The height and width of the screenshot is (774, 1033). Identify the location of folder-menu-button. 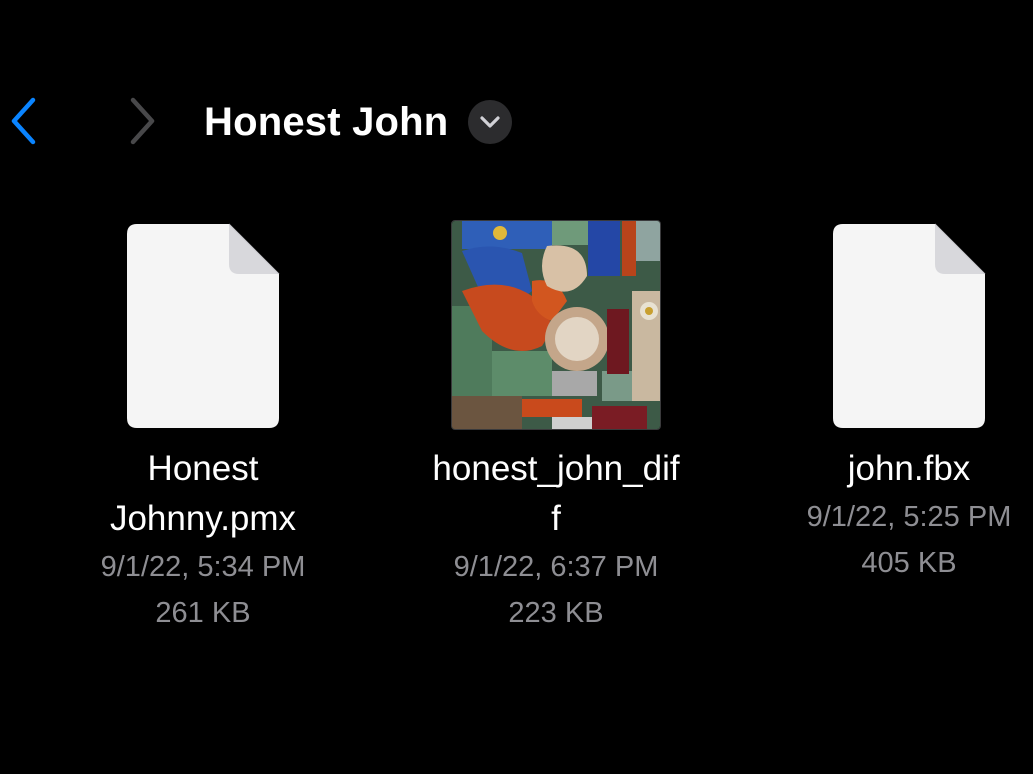
(490, 122).